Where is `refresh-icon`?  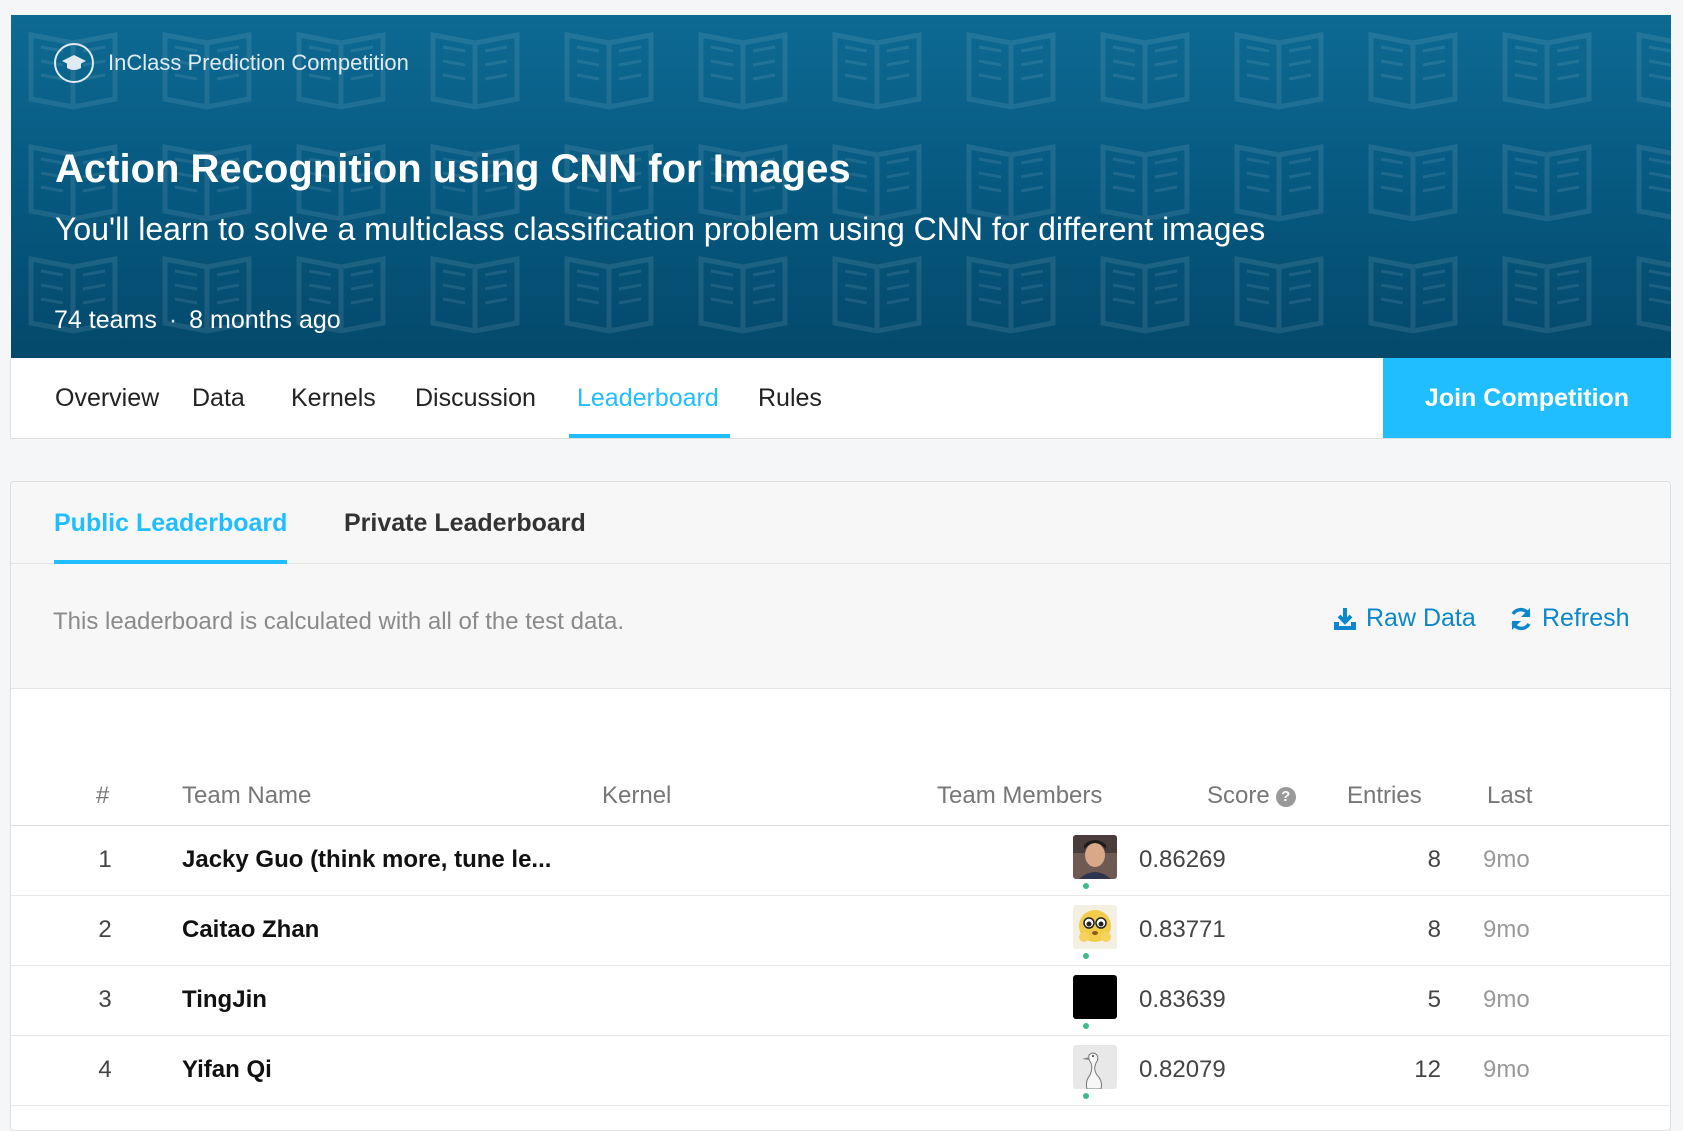
refresh-icon is located at coordinates (1521, 618).